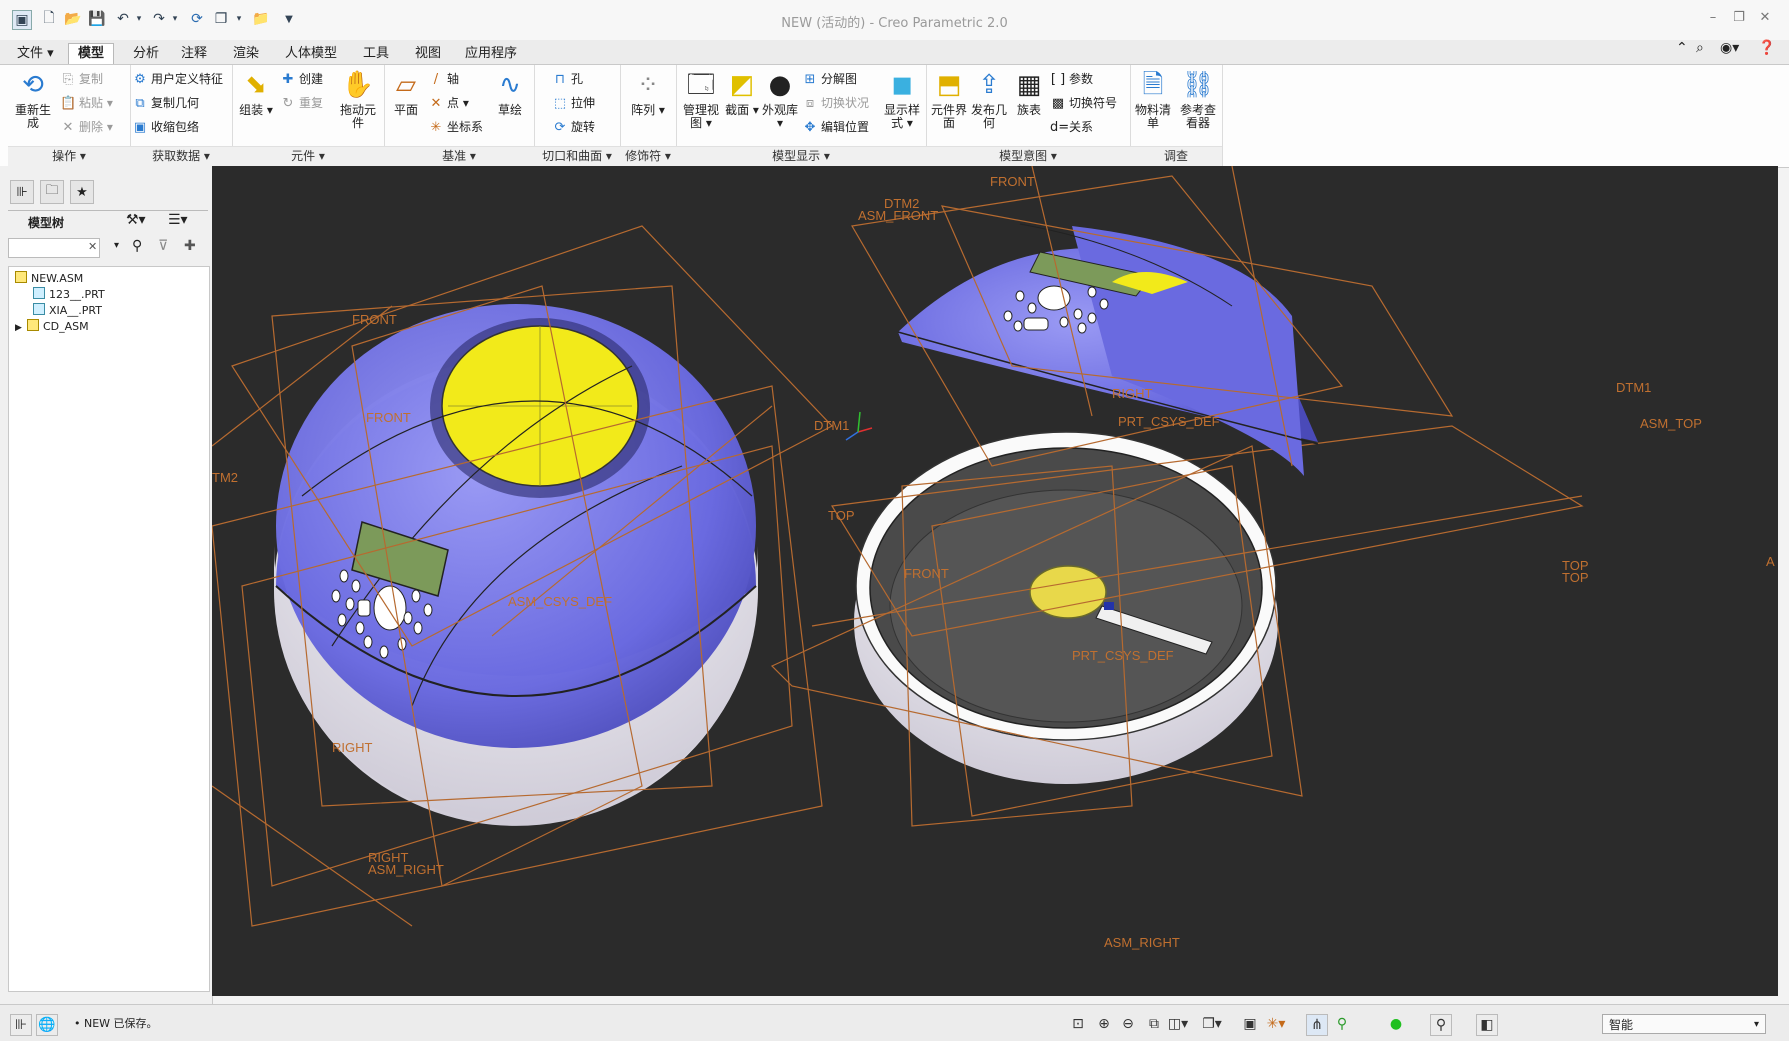  What do you see at coordinates (1487, 1025) in the screenshot?
I see `selected-items-icon: ◧` at bounding box center [1487, 1025].